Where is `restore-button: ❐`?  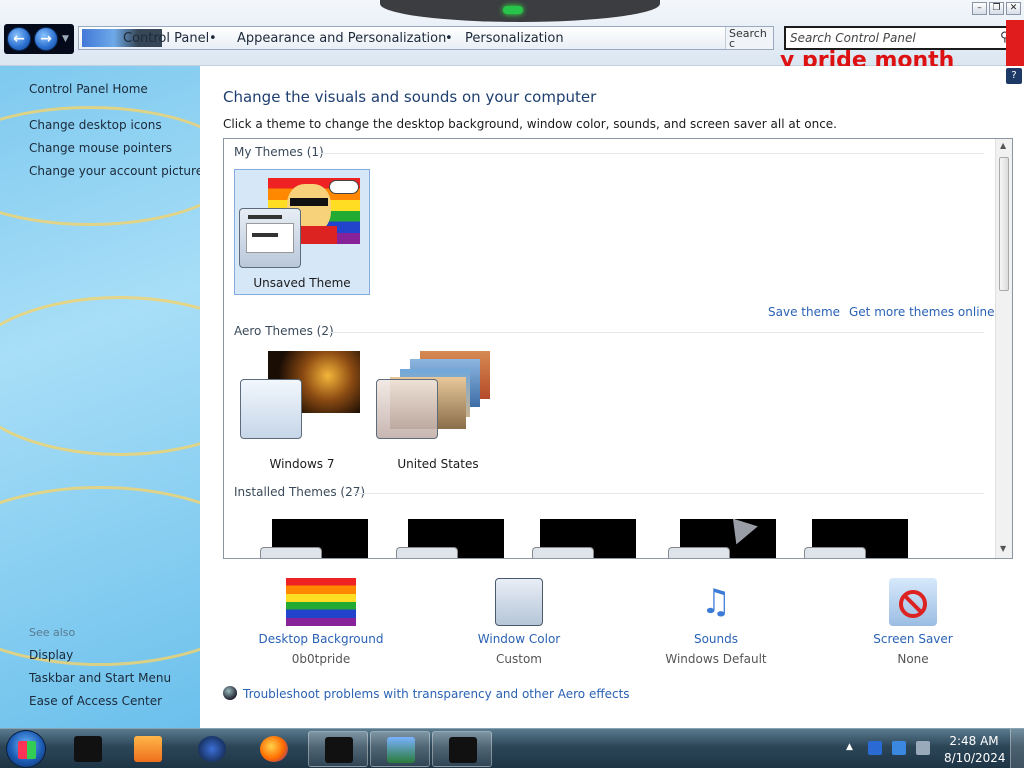 restore-button: ❐ is located at coordinates (996, 8).